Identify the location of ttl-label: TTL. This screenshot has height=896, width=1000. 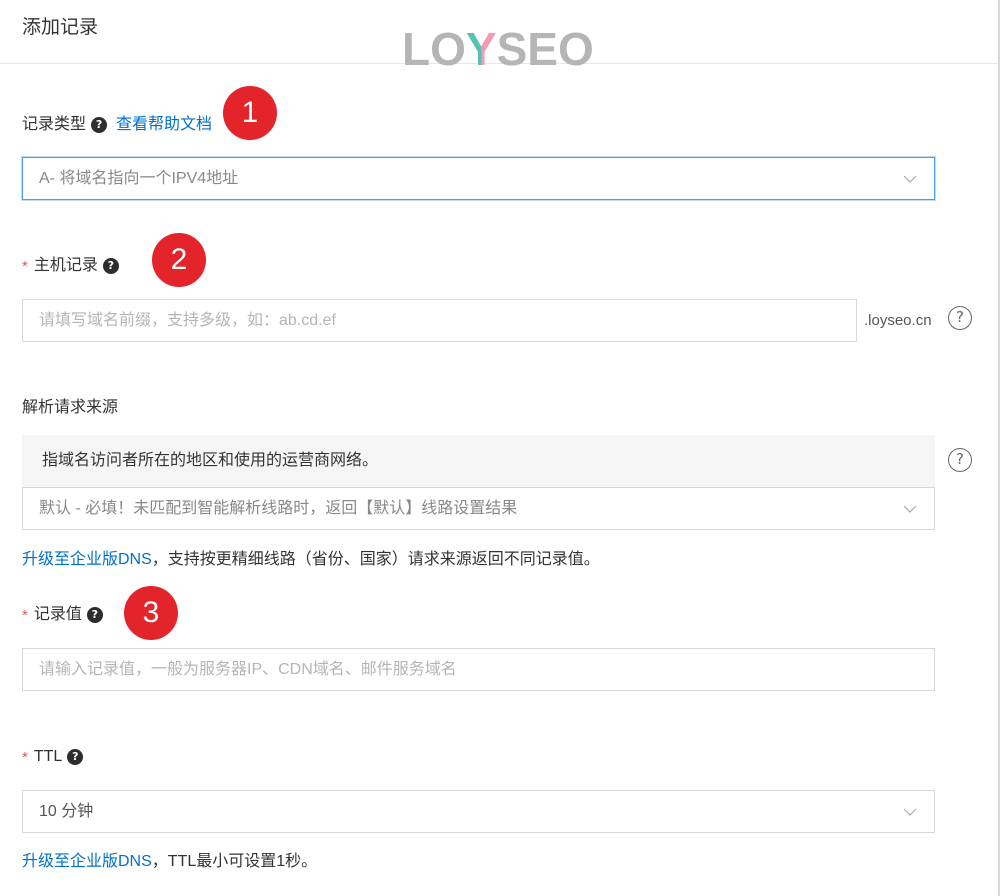
(48, 756).